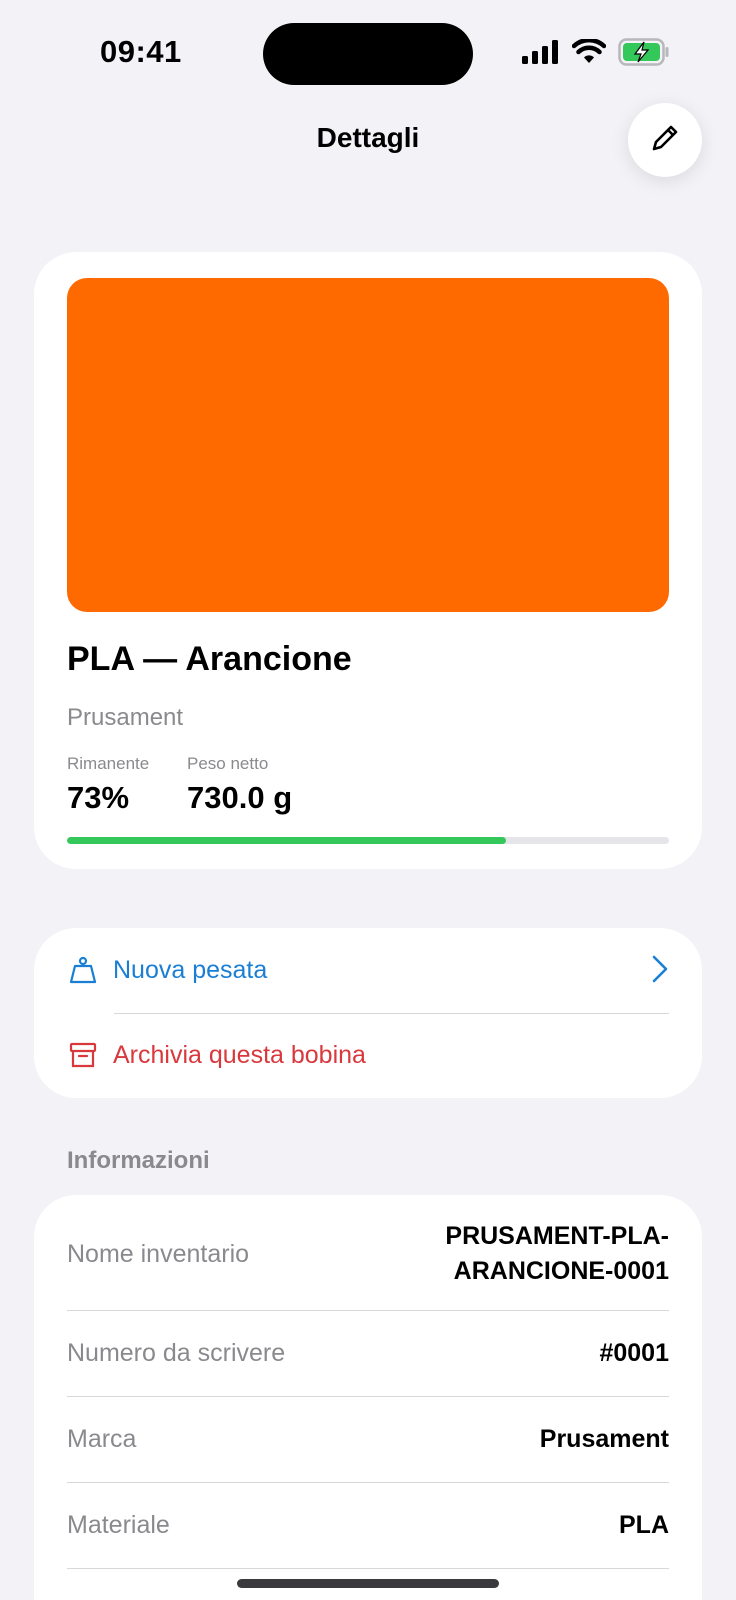 The width and height of the screenshot is (736, 1600). Describe the element at coordinates (634, 1353) in the screenshot. I see `info-value: #0001` at that location.